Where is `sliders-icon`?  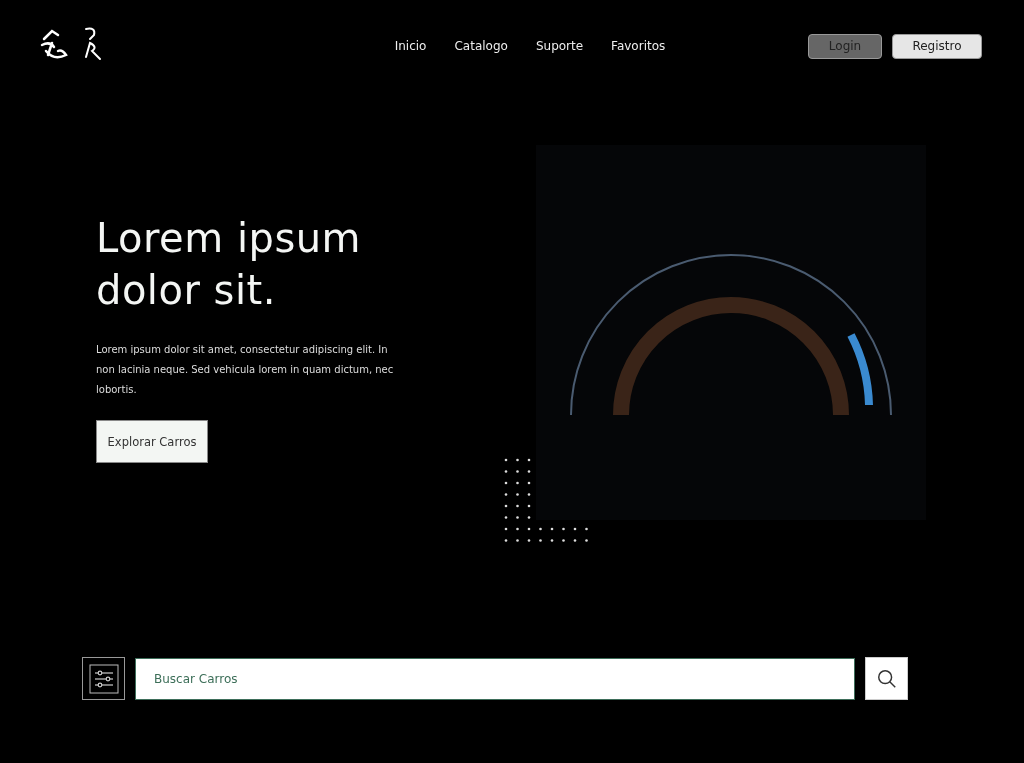 sliders-icon is located at coordinates (103, 678).